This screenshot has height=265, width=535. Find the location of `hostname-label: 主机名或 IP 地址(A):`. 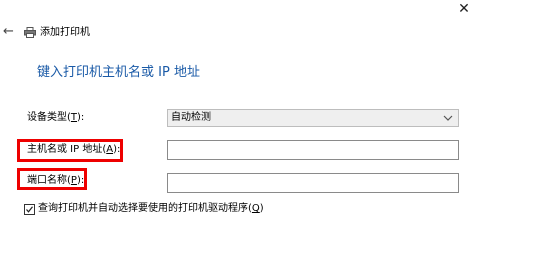

hostname-label: 主机名或 IP 地址(A): is located at coordinates (74, 149).